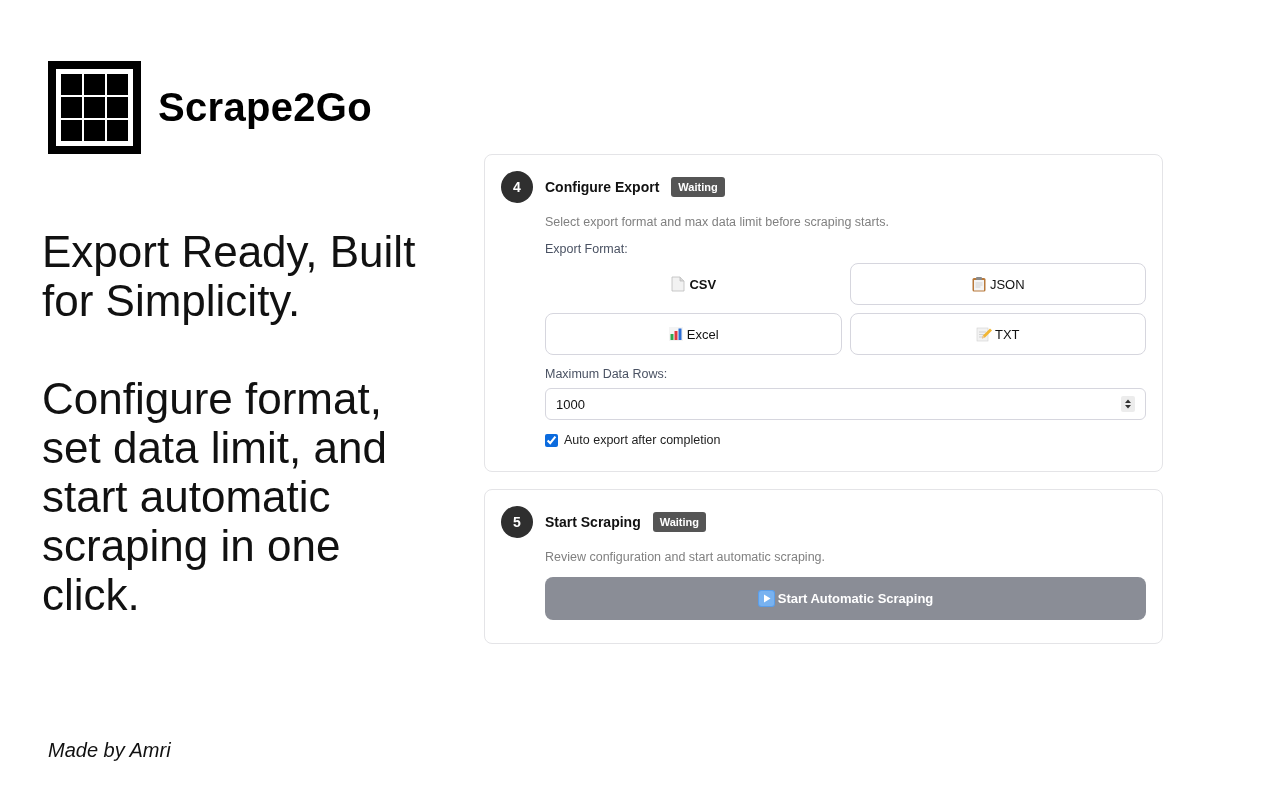 The width and height of the screenshot is (1280, 800). What do you see at coordinates (593, 522) in the screenshot?
I see `step-title: Start Scraping` at bounding box center [593, 522].